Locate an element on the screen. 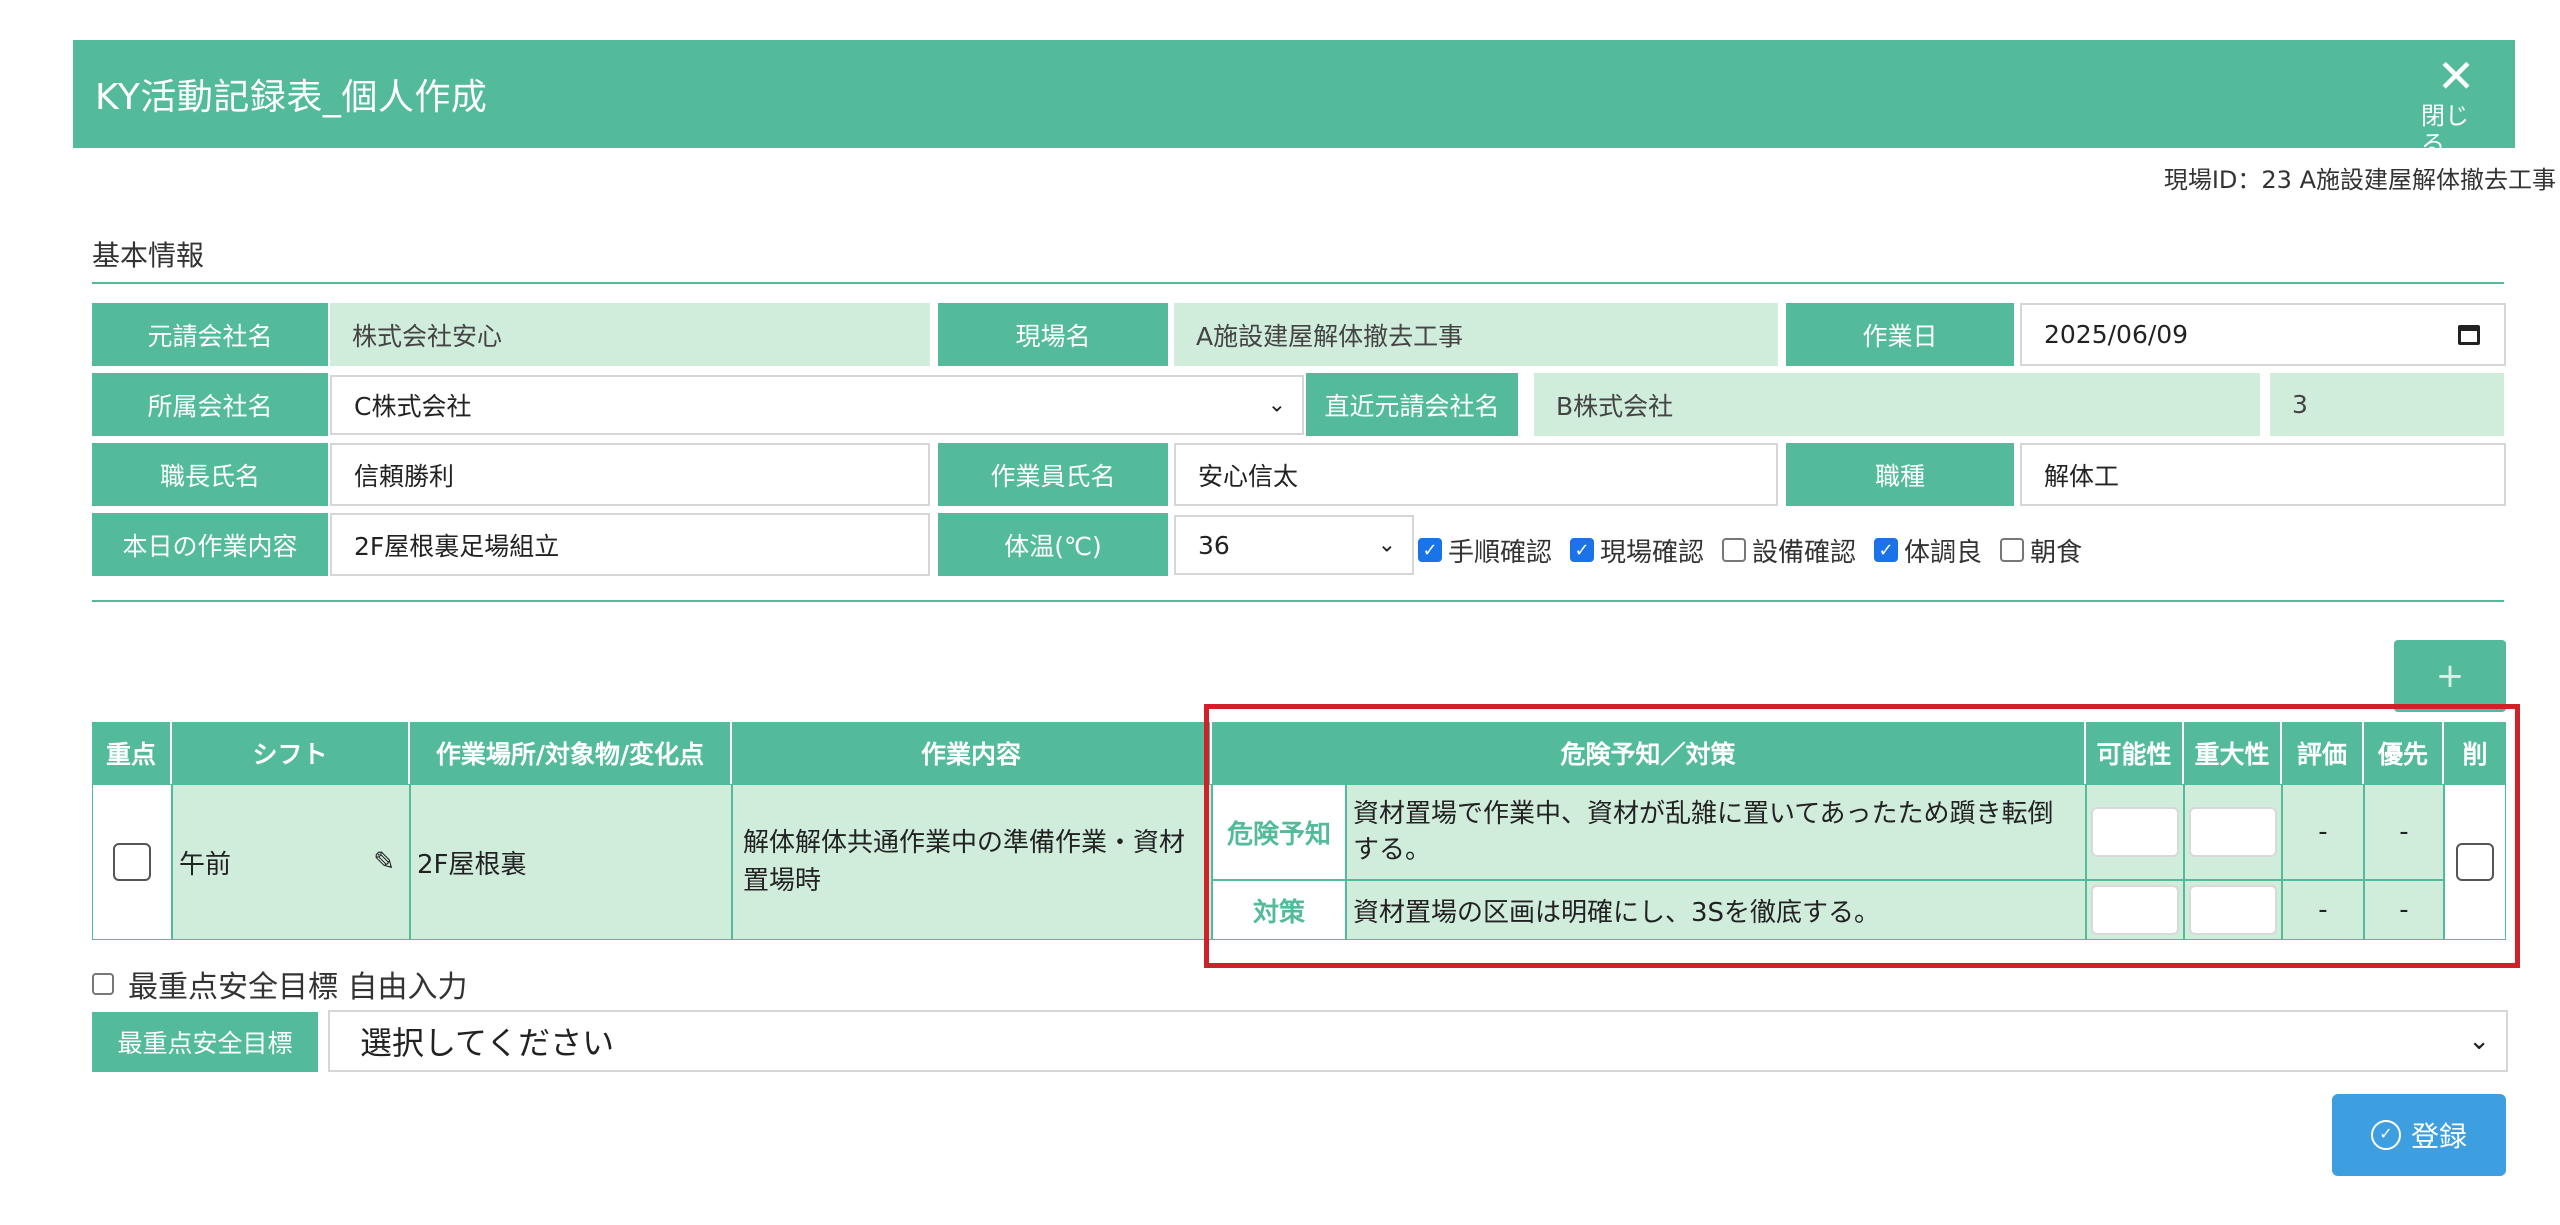 This screenshot has height=1225, width=2560. measure-tag: 対策 is located at coordinates (1279, 910).